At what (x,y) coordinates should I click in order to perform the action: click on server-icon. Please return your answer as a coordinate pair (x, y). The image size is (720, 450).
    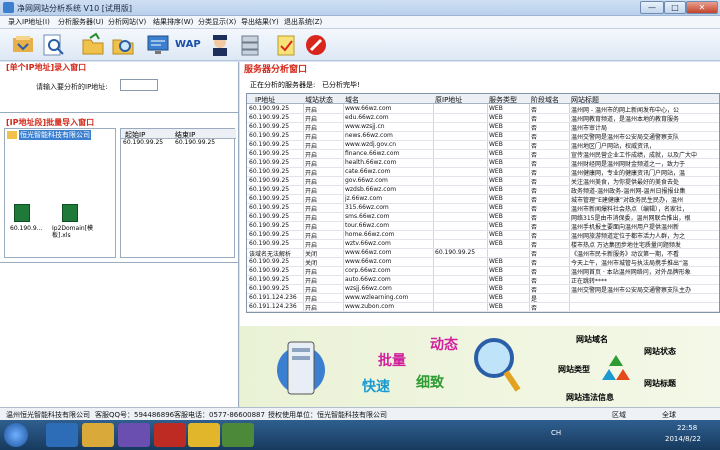
    Looking at the image, I should click on (250, 45).